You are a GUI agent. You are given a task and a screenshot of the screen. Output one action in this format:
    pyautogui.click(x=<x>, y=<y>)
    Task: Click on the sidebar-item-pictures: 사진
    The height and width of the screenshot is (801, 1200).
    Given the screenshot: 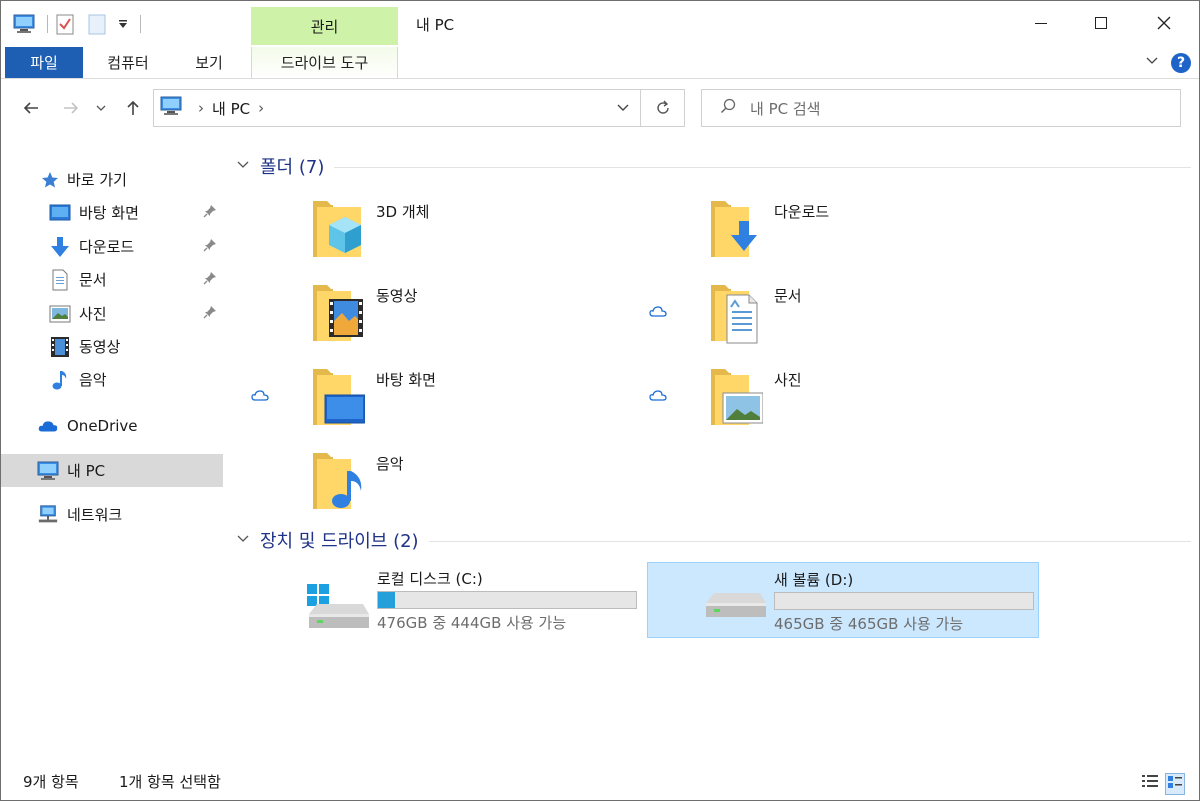 What is the action you would take?
    pyautogui.click(x=112, y=313)
    